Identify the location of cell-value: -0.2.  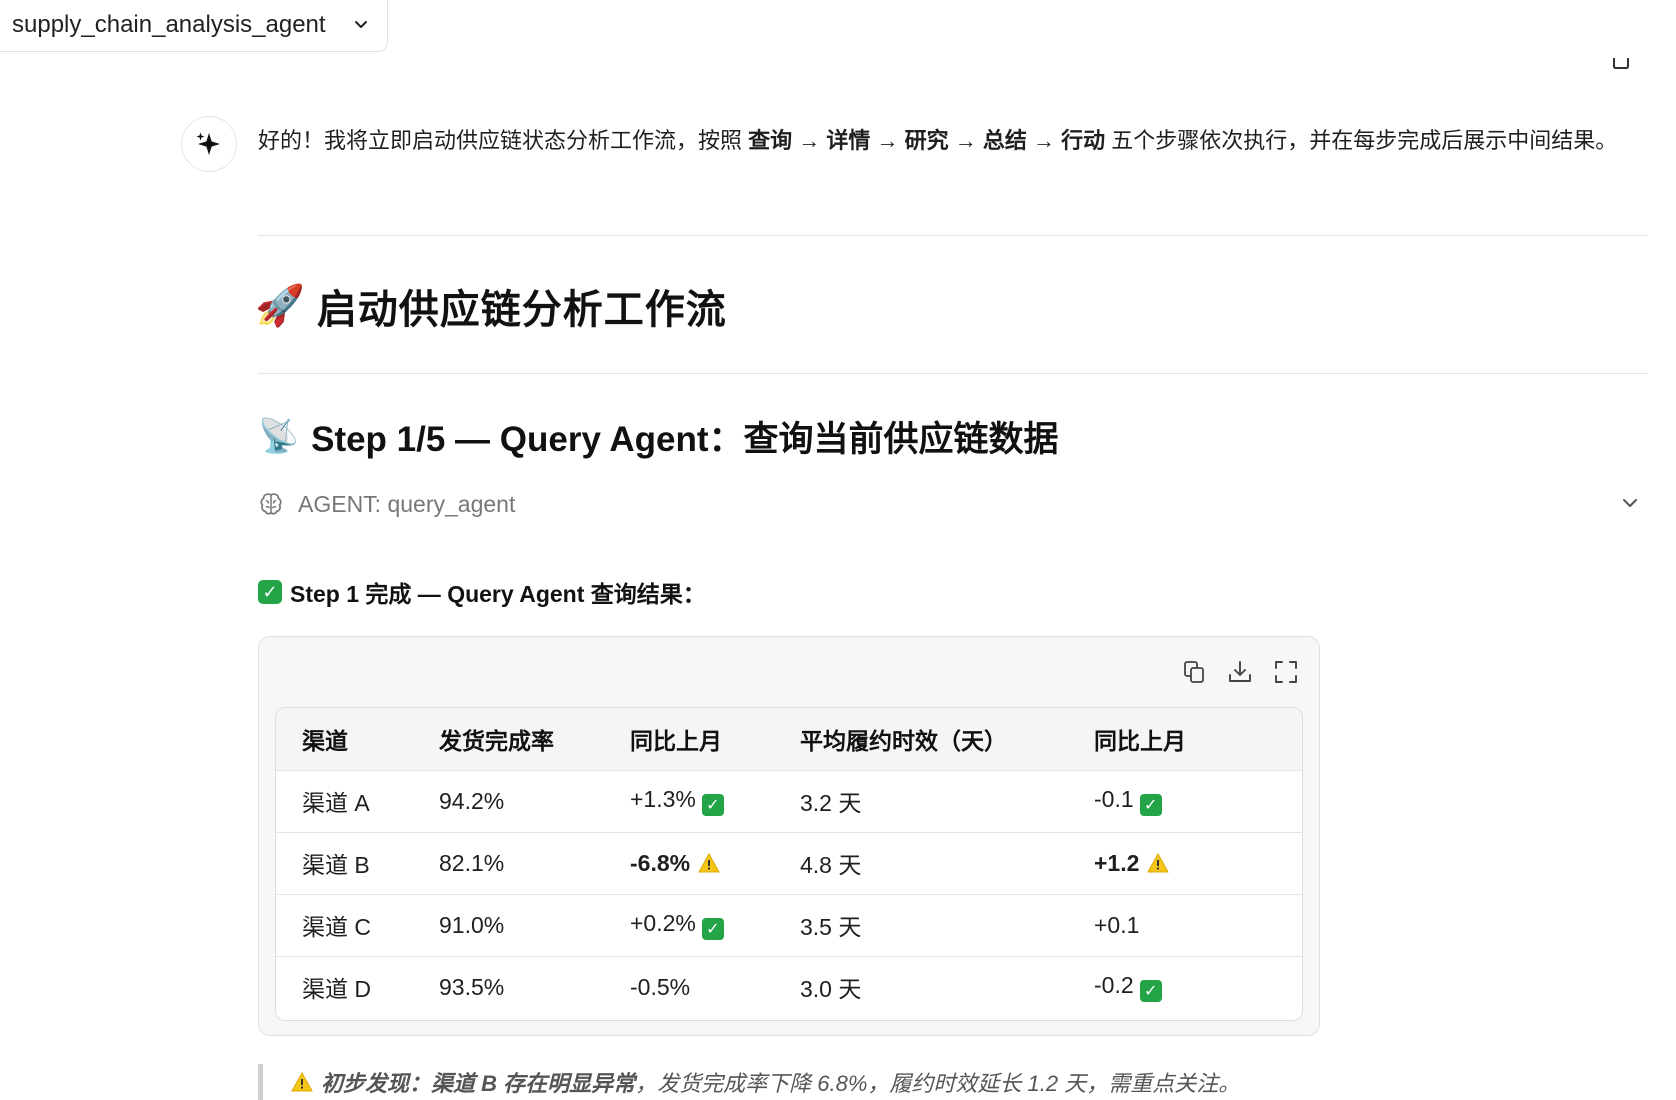
(1114, 985).